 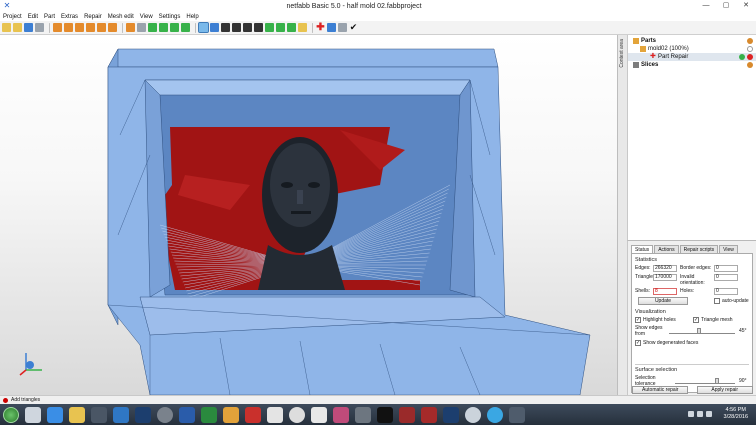 What do you see at coordinates (622, 215) in the screenshot?
I see `context-area-tab: Context area` at bounding box center [622, 215].